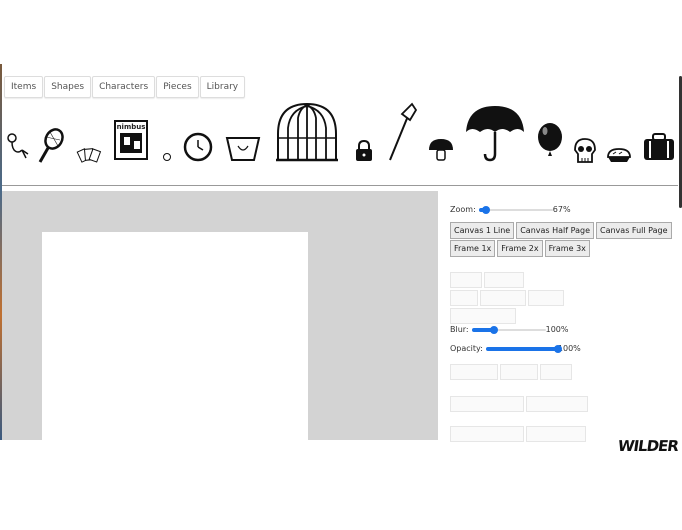  What do you see at coordinates (523, 348) in the screenshot?
I see `opacity-slider` at bounding box center [523, 348].